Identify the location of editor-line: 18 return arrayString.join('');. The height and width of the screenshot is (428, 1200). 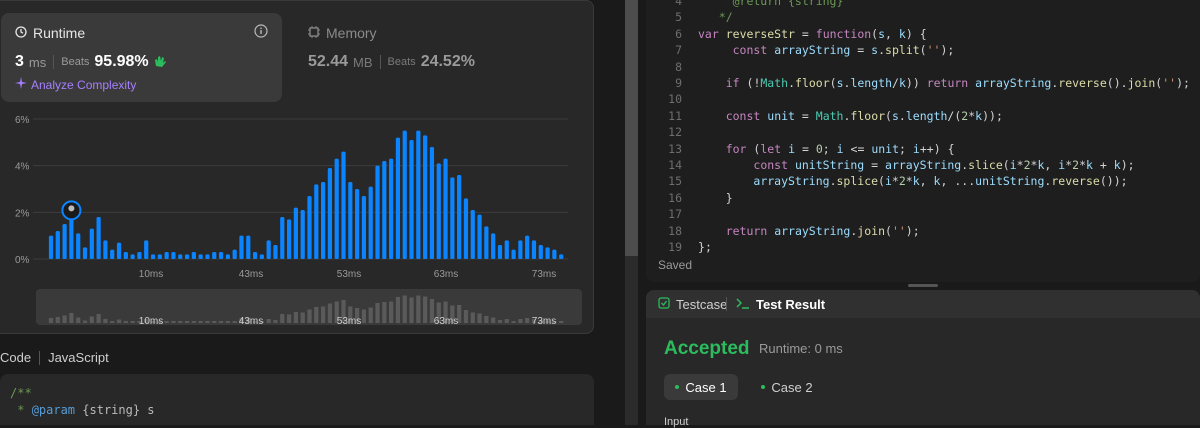
(923, 231).